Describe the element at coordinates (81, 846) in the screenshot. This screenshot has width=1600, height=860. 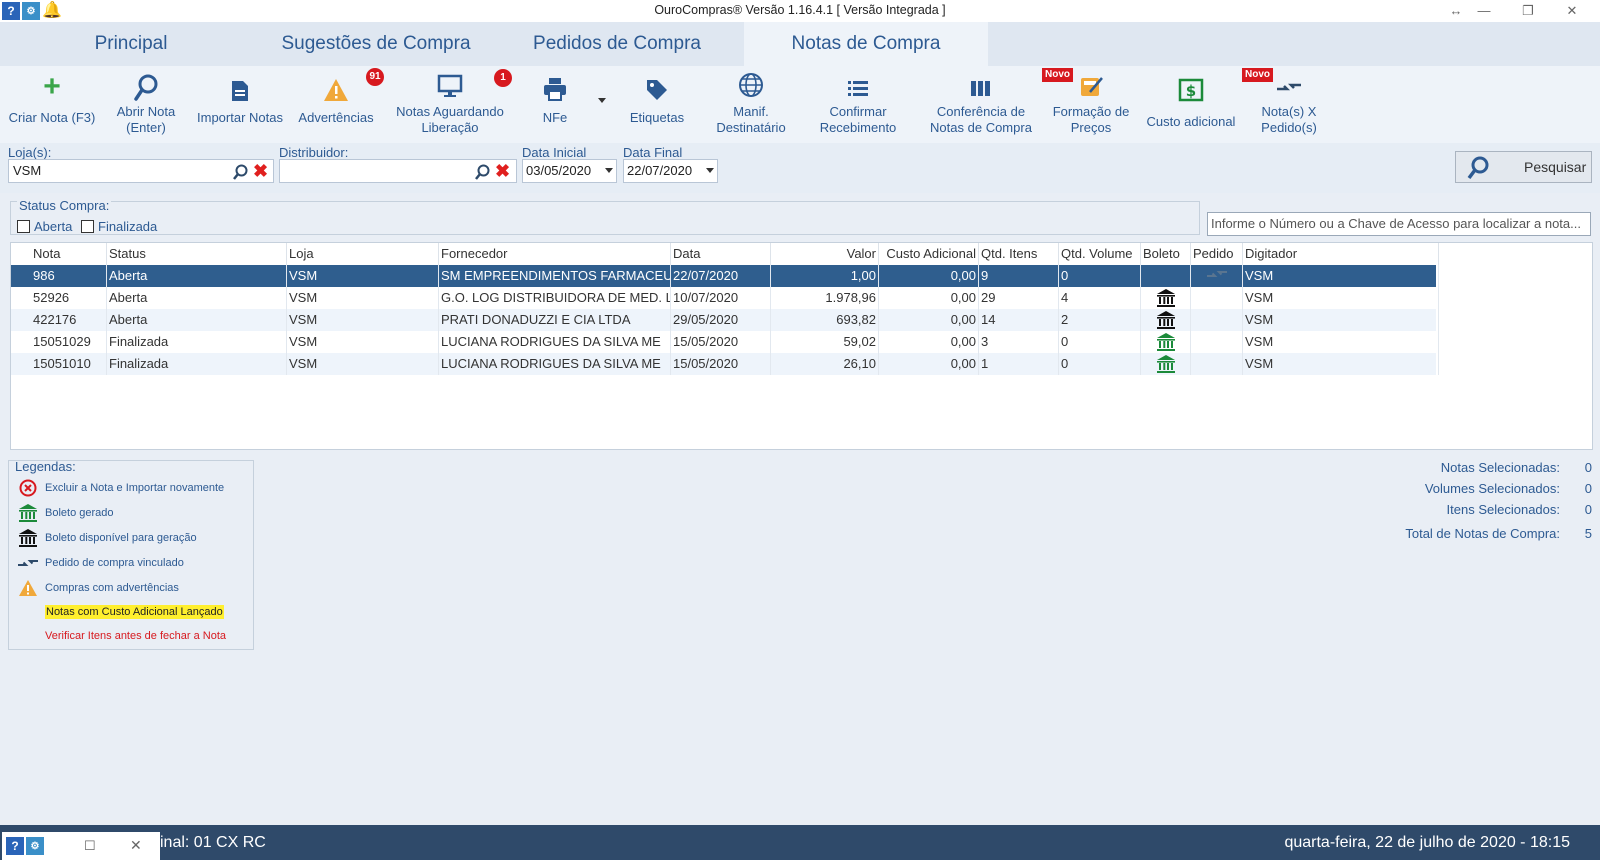
I see `taskbar-mini-window: ? ⚙ ☐ ✕` at that location.